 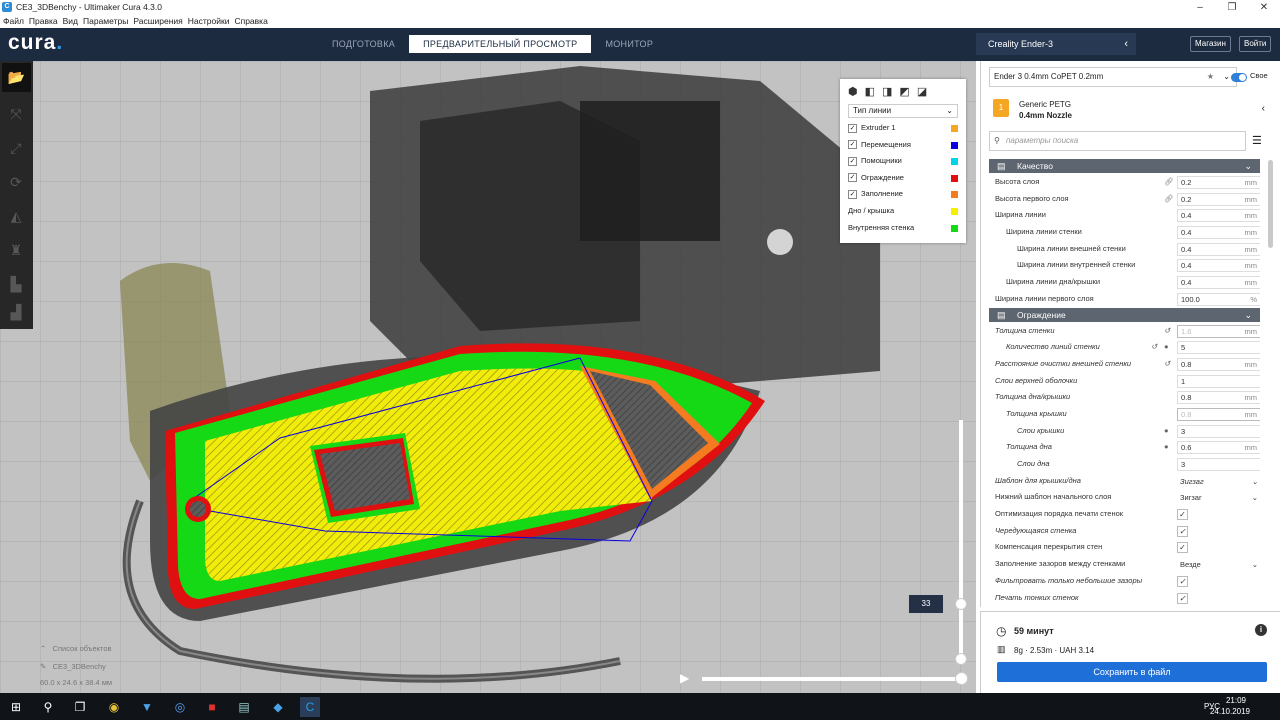 What do you see at coordinates (1218, 381) in the screenshot?
I see `setting-value-input: 1` at bounding box center [1218, 381].